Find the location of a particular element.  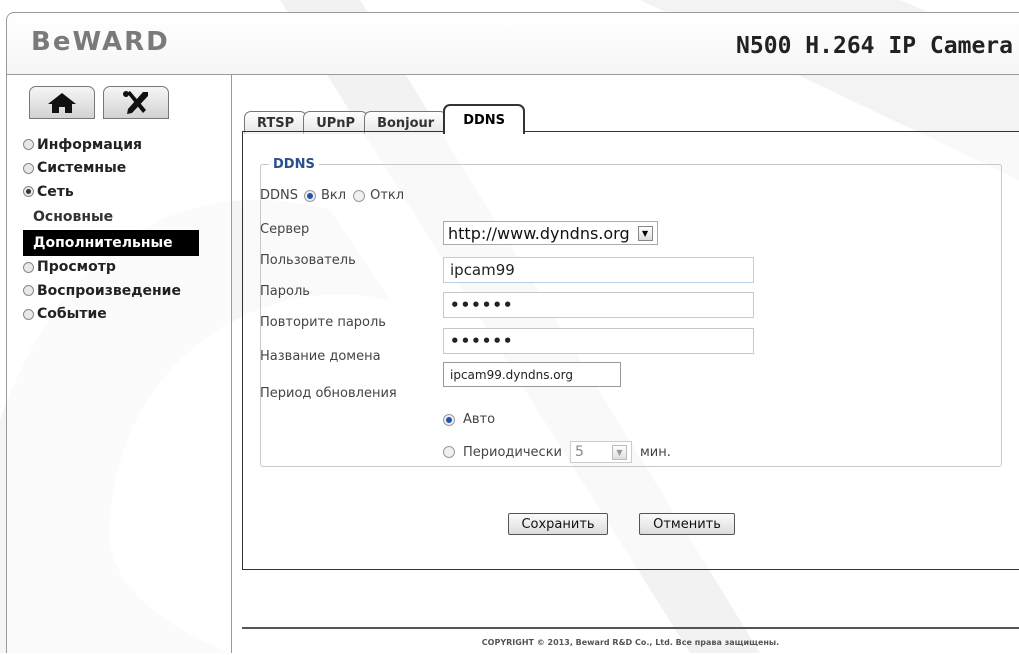

menu-item-event: Событие is located at coordinates (111, 315).